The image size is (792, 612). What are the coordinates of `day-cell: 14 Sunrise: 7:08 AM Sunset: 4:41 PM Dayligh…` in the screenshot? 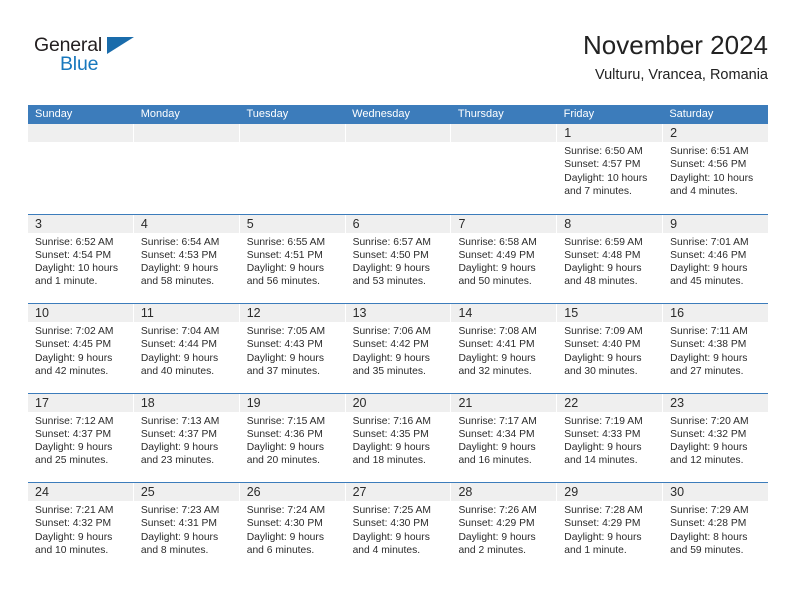 It's located at (504, 348).